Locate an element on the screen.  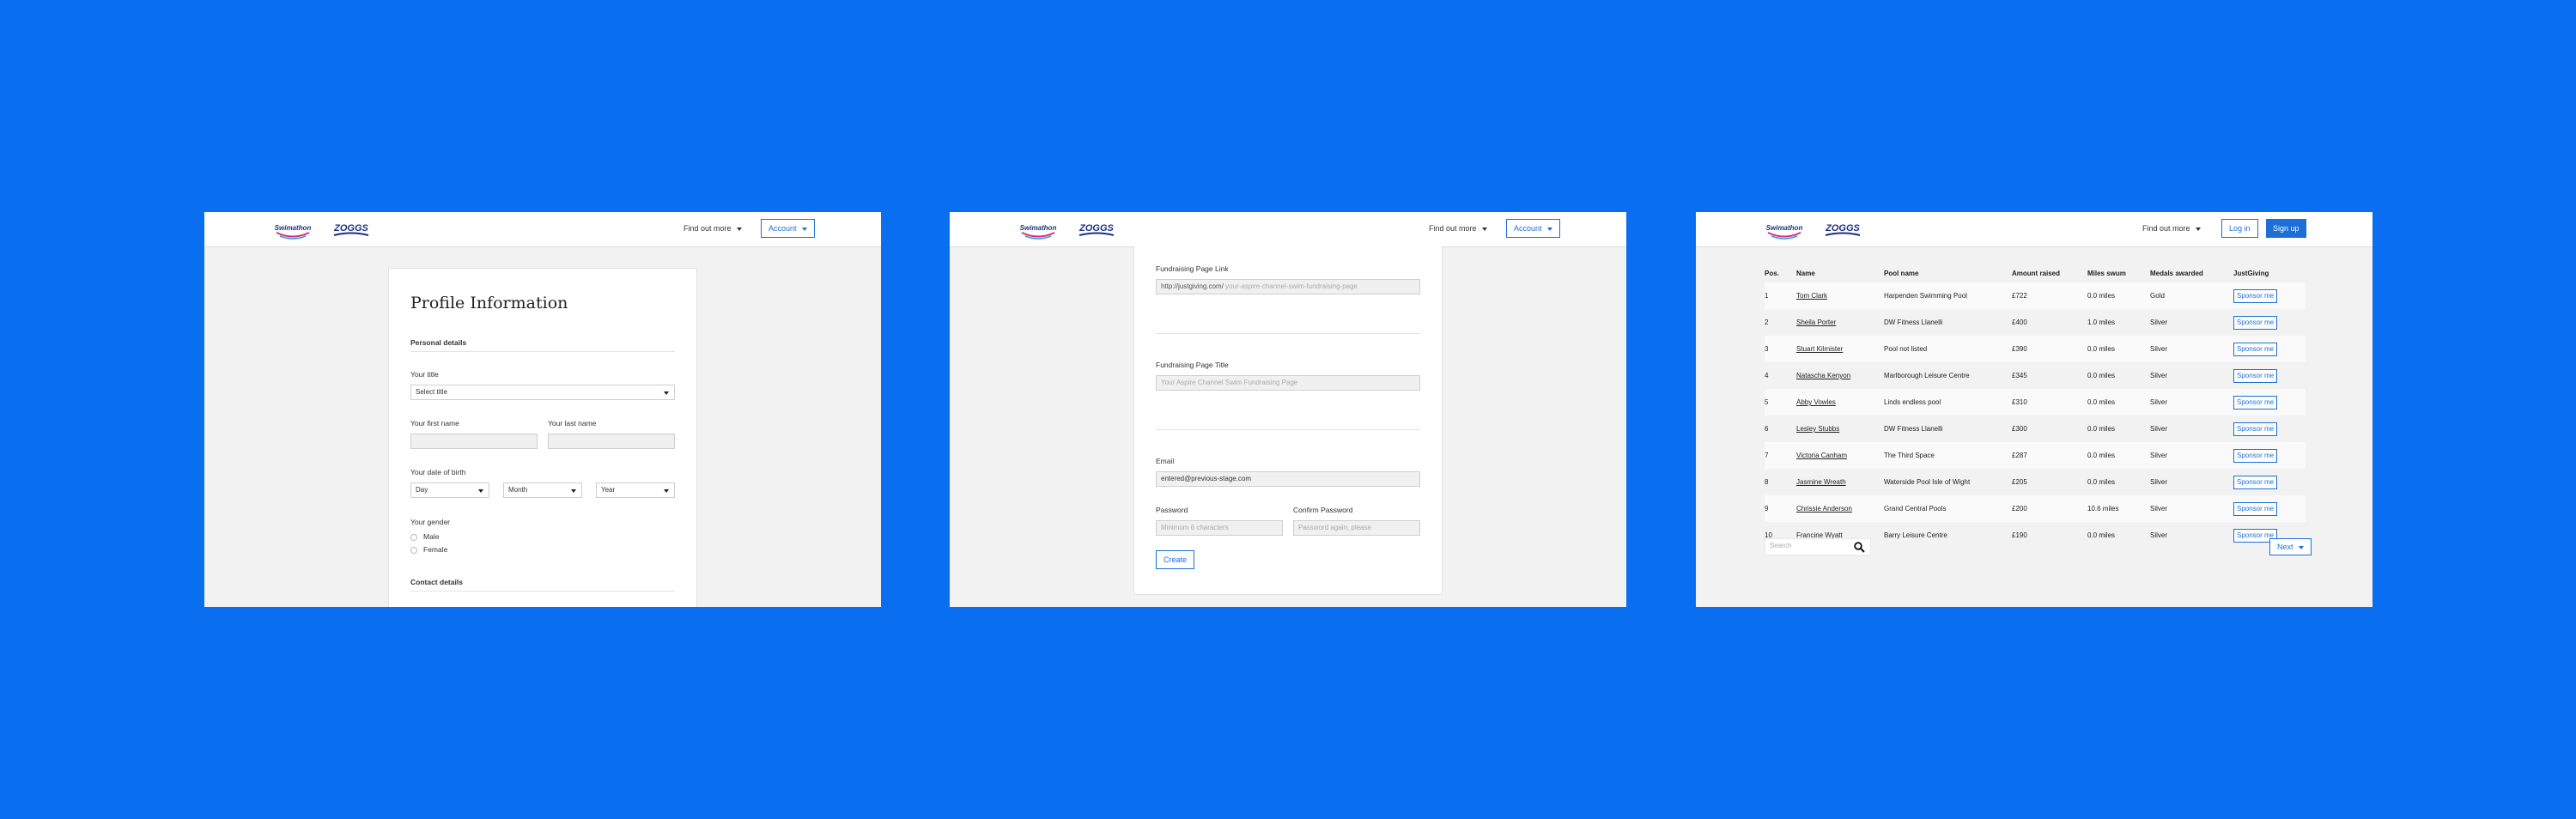
name-link-container: Natascha Kenyon is located at coordinates (1840, 376).